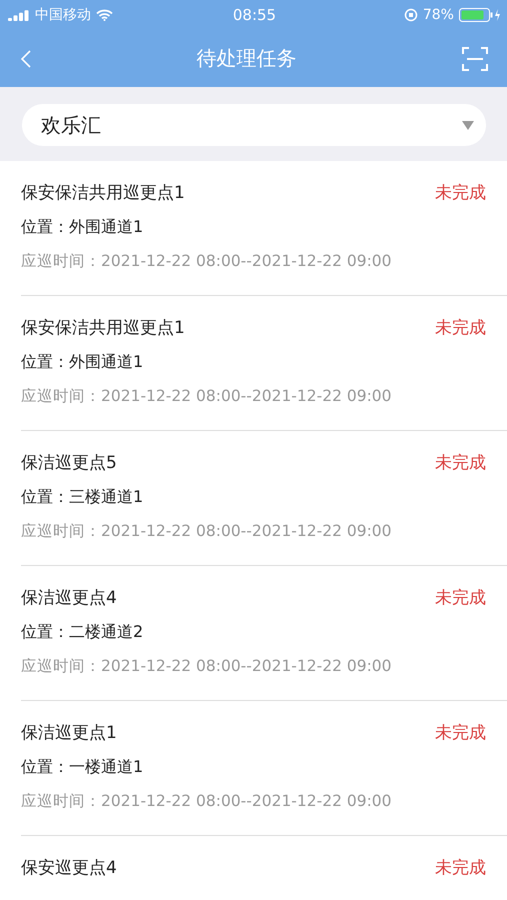 The image size is (507, 900). Describe the element at coordinates (69, 868) in the screenshot. I see `task-name: 保安巡更点4` at that location.